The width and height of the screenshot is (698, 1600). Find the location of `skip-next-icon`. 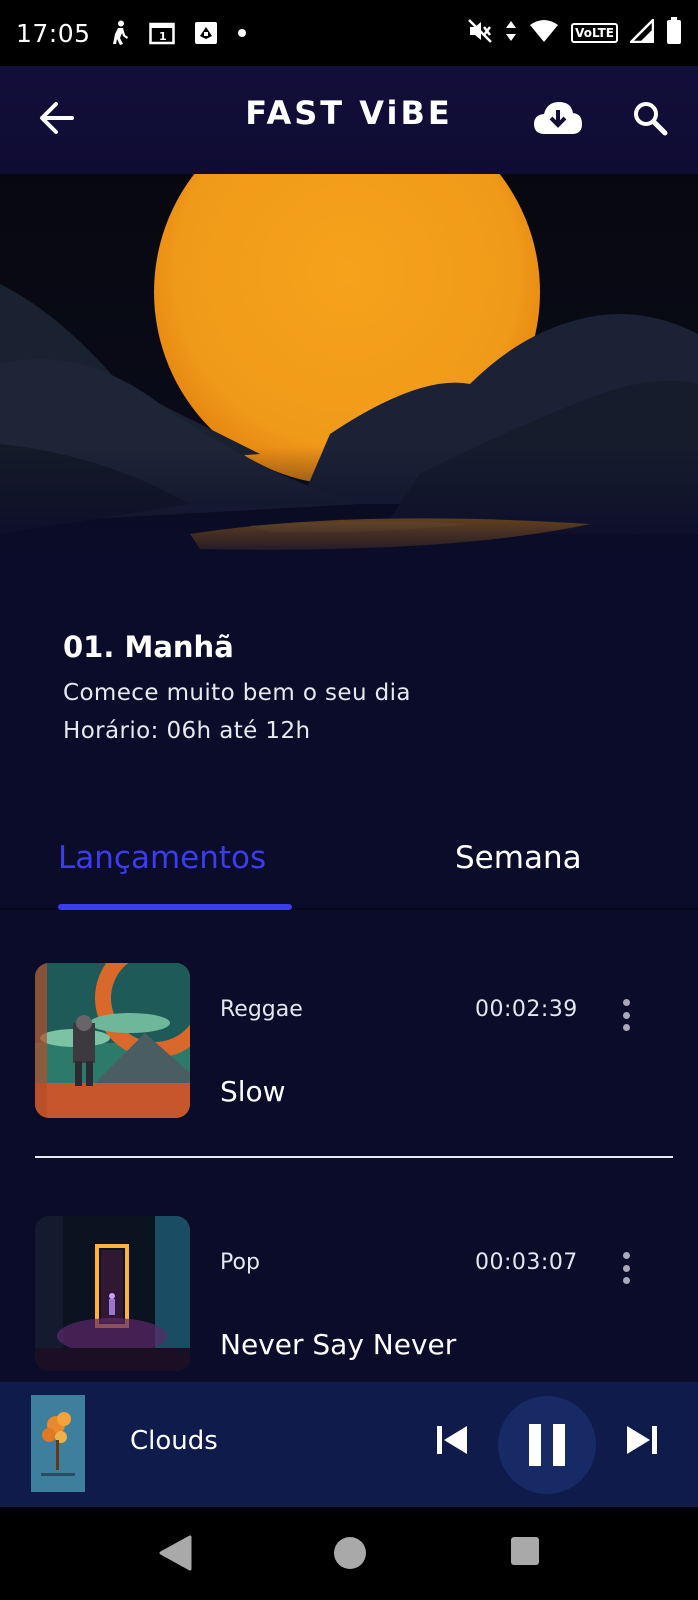

skip-next-icon is located at coordinates (642, 1440).